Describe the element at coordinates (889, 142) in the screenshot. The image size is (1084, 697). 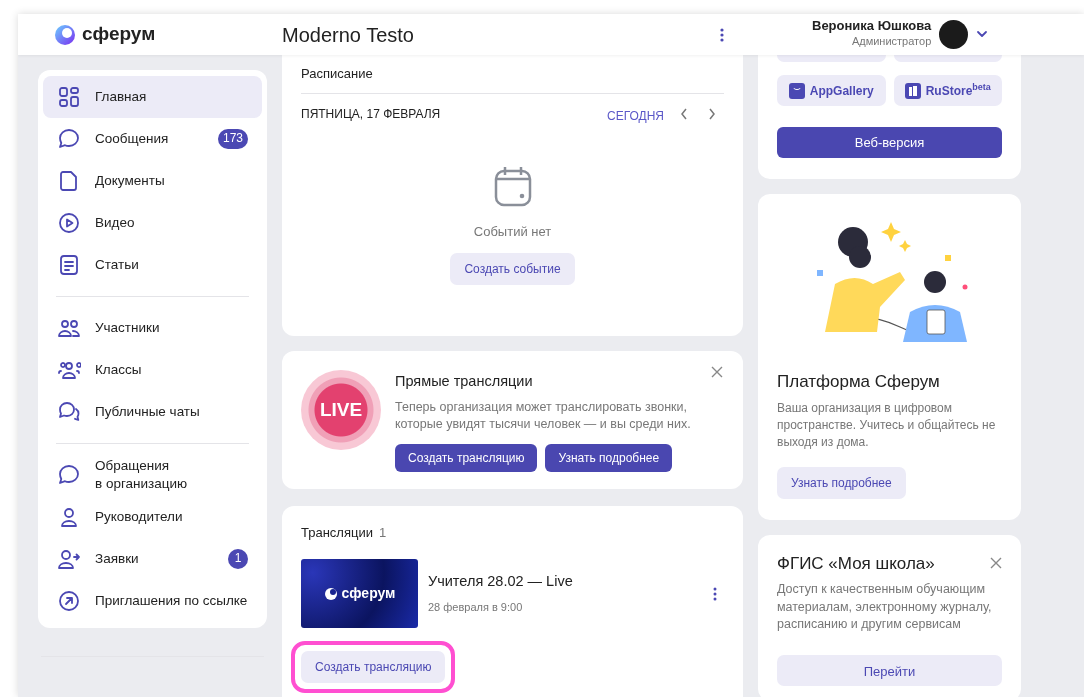
I see `web-version-button: Веб-версия` at that location.